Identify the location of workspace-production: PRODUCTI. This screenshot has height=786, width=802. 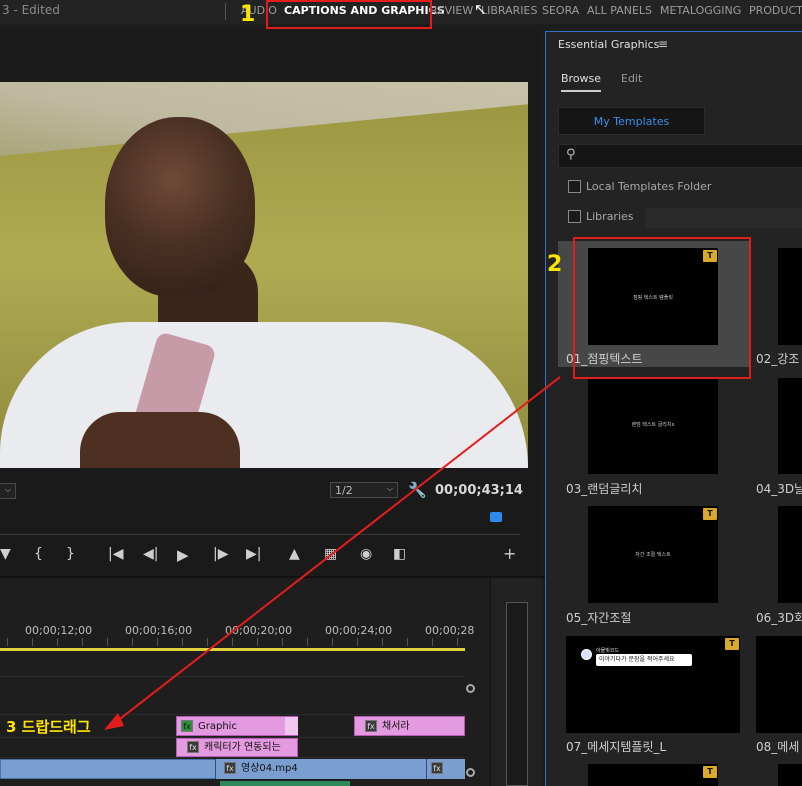
(775, 10).